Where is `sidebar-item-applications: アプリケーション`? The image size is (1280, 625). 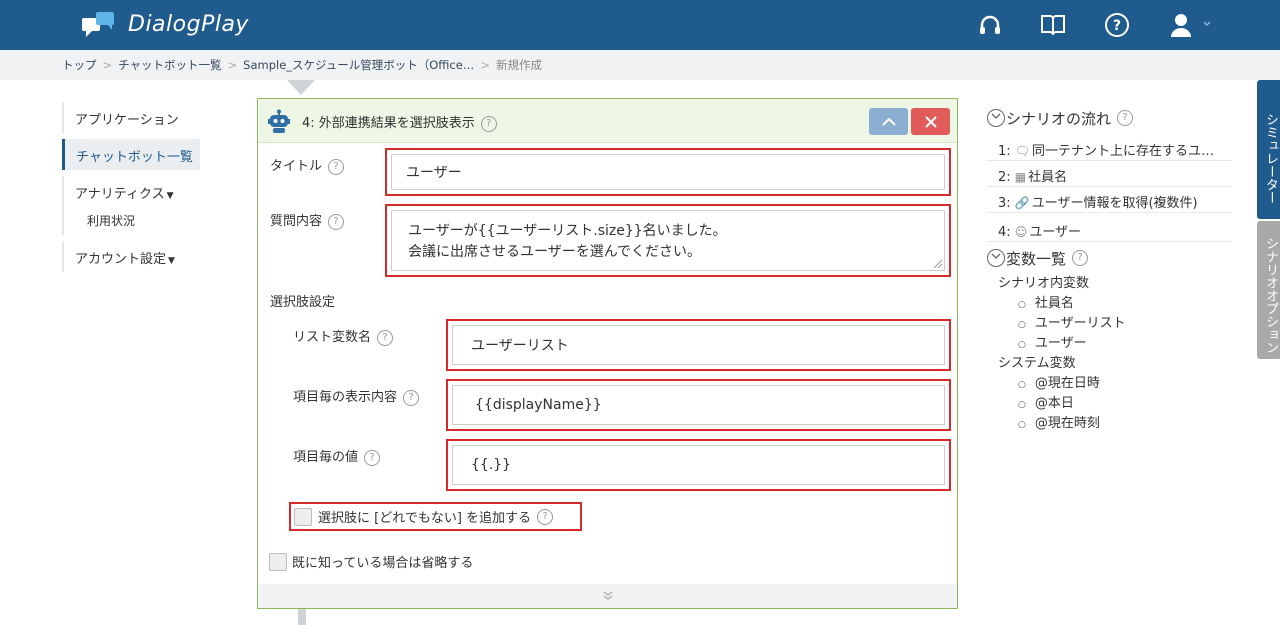 sidebar-item-applications: アプリケーション is located at coordinates (131, 117).